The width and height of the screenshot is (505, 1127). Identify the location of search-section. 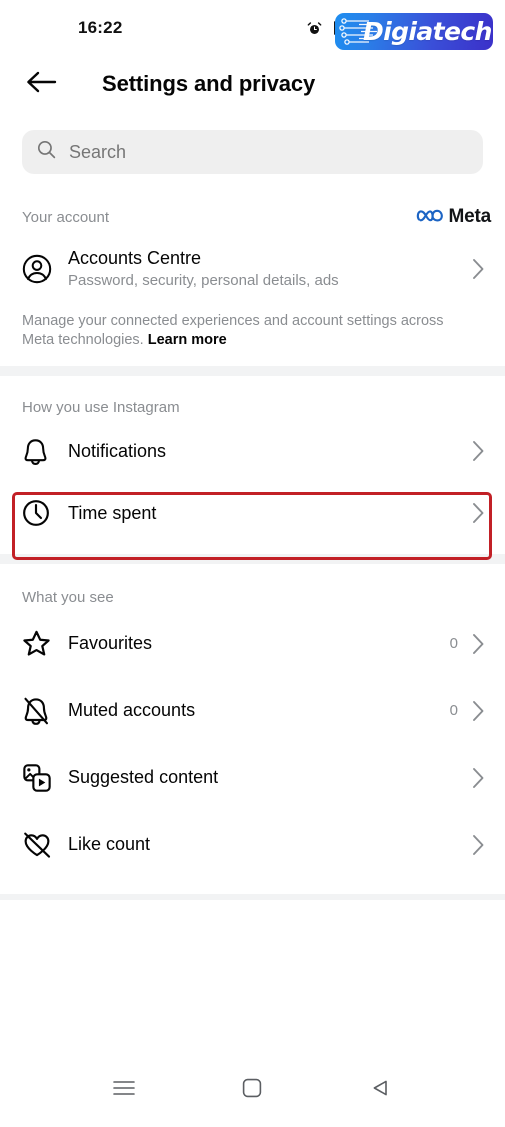
(252, 143).